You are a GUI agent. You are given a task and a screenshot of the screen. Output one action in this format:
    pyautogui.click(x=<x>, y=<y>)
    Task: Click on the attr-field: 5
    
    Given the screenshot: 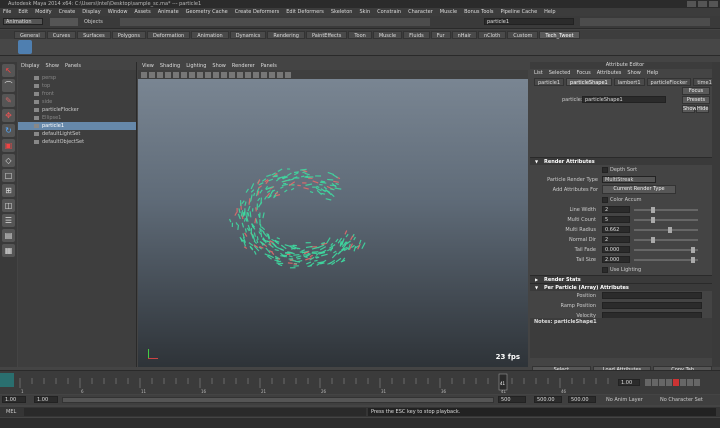 What is the action you would take?
    pyautogui.click(x=616, y=219)
    